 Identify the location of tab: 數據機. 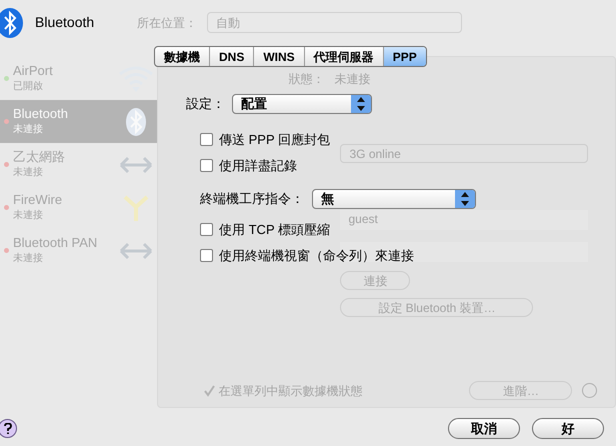
(182, 56).